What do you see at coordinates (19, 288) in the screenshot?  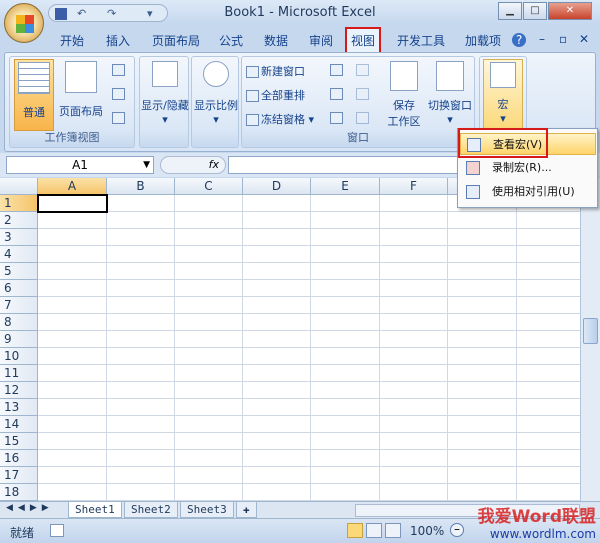 I see `row-header: 6` at bounding box center [19, 288].